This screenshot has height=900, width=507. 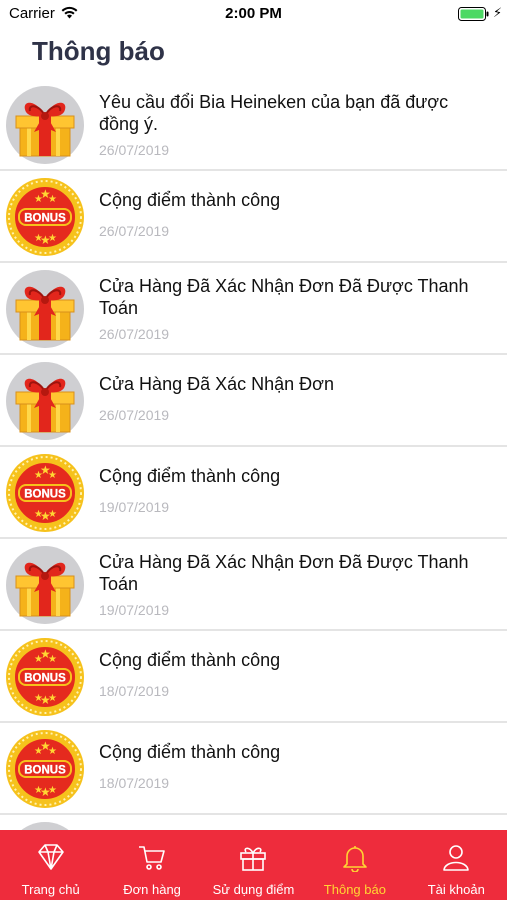 I want to click on tab-cart: Đơn hàng, so click(x=151, y=865).